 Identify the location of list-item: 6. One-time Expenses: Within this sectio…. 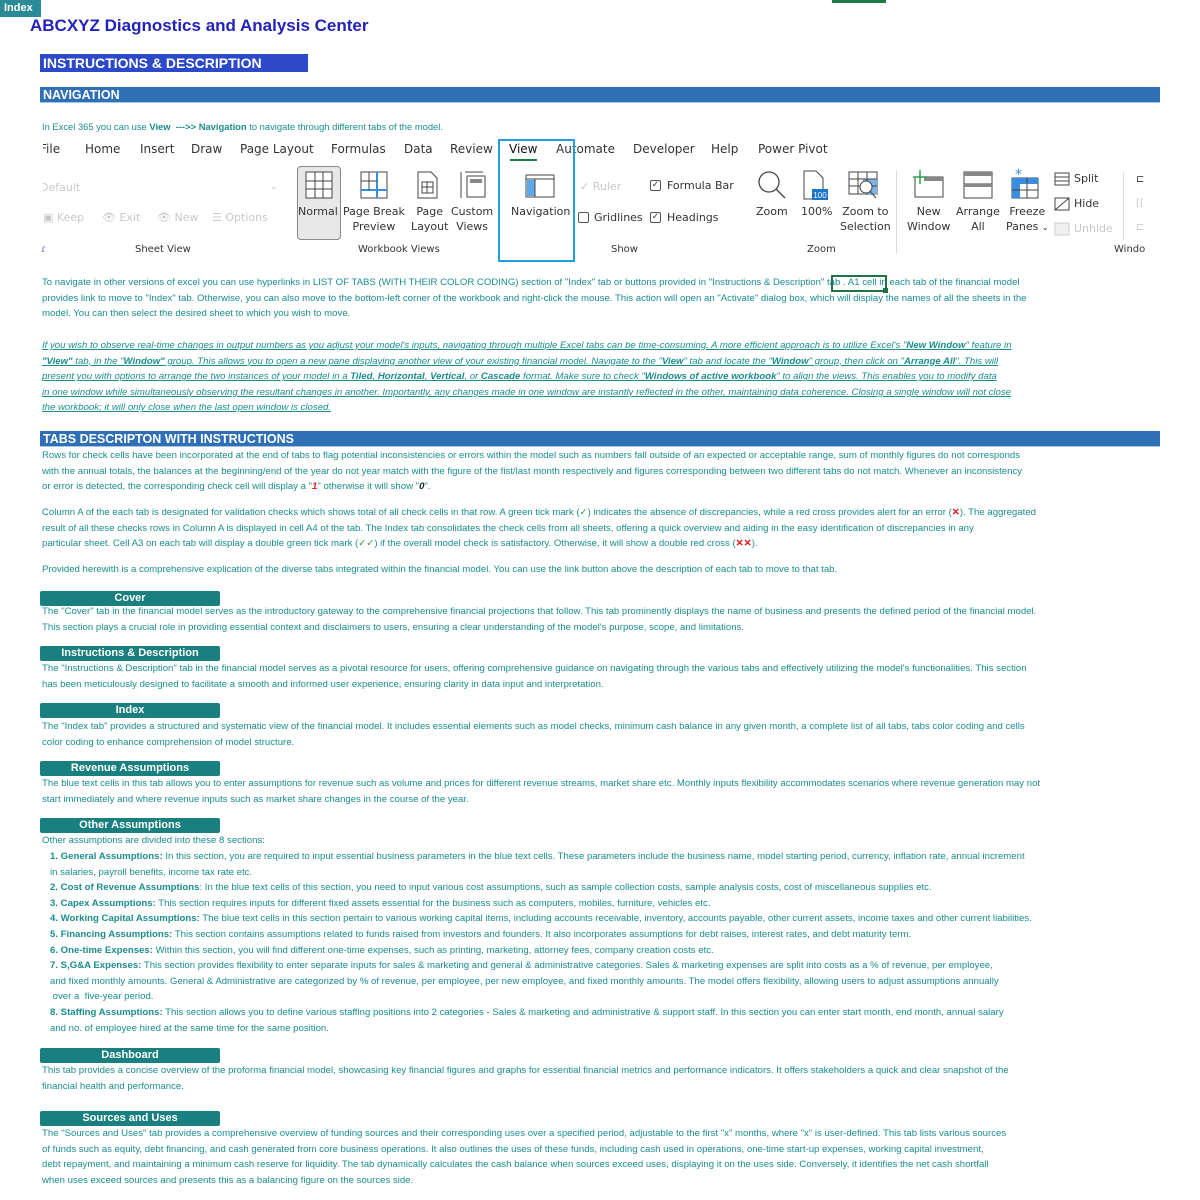
(382, 950).